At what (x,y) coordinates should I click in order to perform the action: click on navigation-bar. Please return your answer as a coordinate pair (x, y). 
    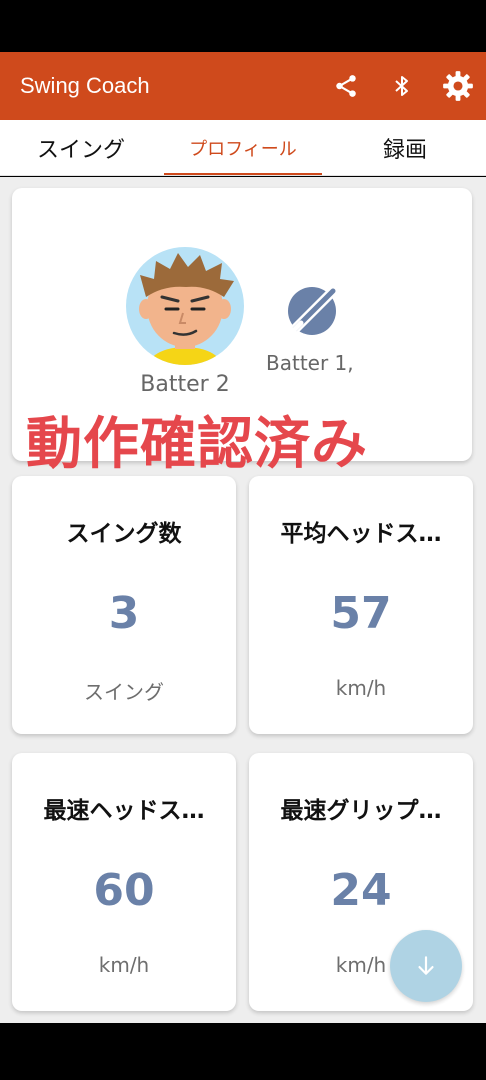
    Looking at the image, I should click on (243, 1051).